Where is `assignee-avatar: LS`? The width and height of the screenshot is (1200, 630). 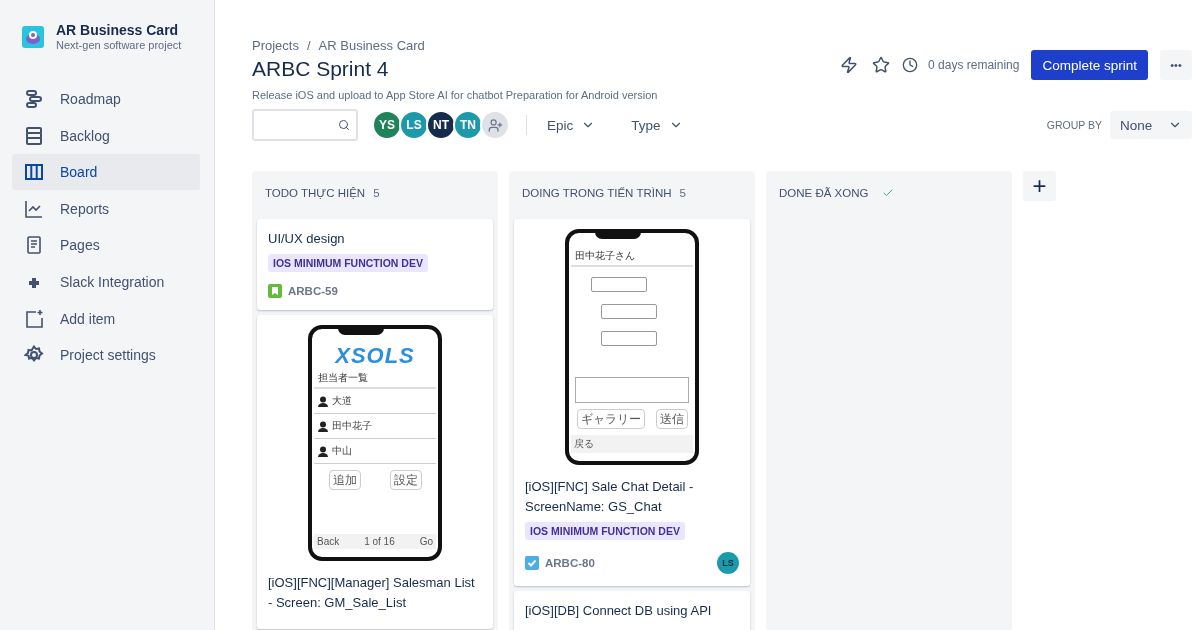 assignee-avatar: LS is located at coordinates (728, 563).